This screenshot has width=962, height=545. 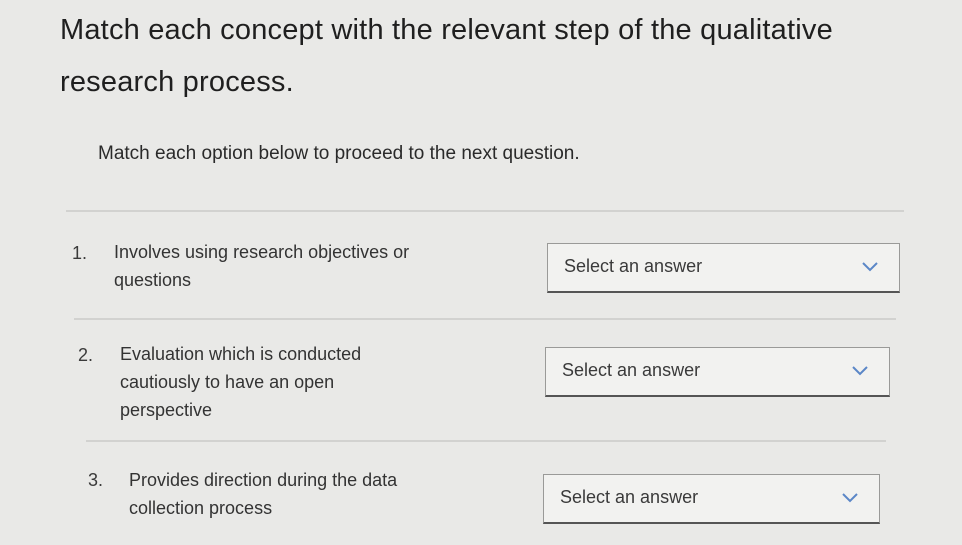 What do you see at coordinates (711, 499) in the screenshot?
I see `answer-select-3: Select an answer` at bounding box center [711, 499].